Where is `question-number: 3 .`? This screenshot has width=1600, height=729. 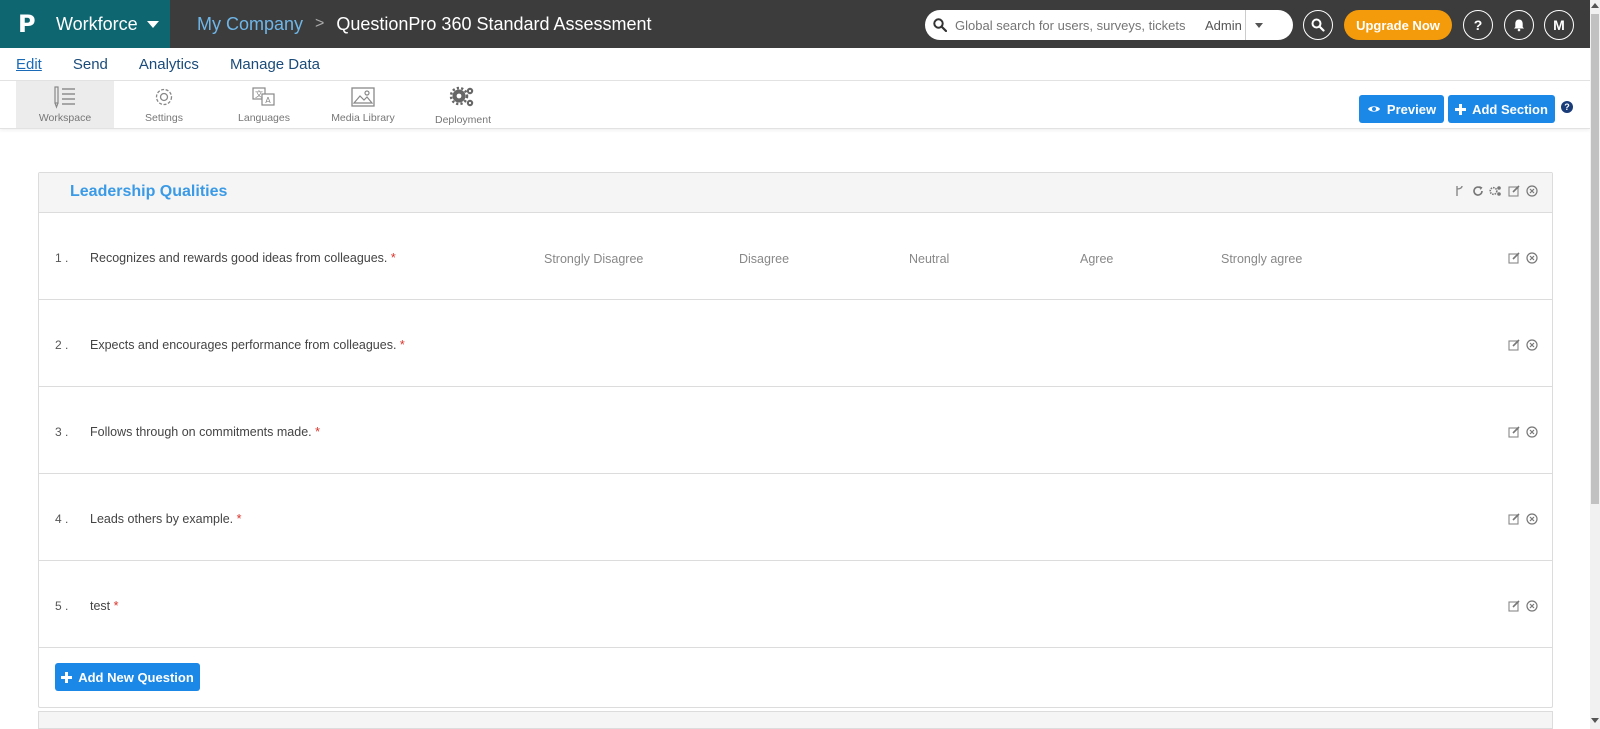 question-number: 3 . is located at coordinates (62, 432).